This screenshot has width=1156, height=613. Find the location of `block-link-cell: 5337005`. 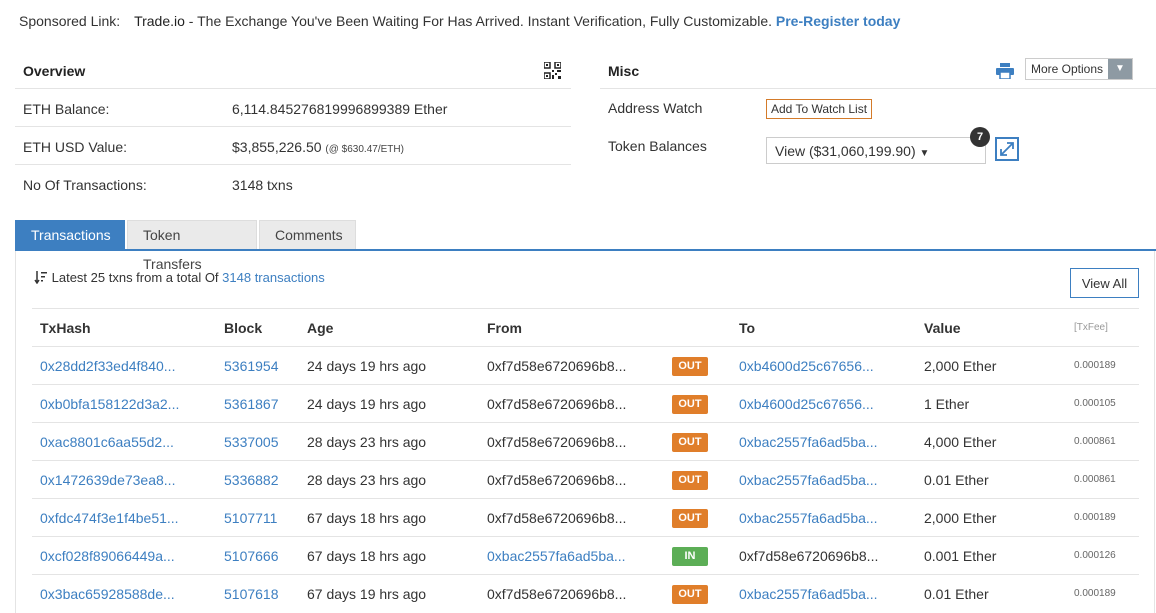

block-link-cell: 5337005 is located at coordinates (257, 441).